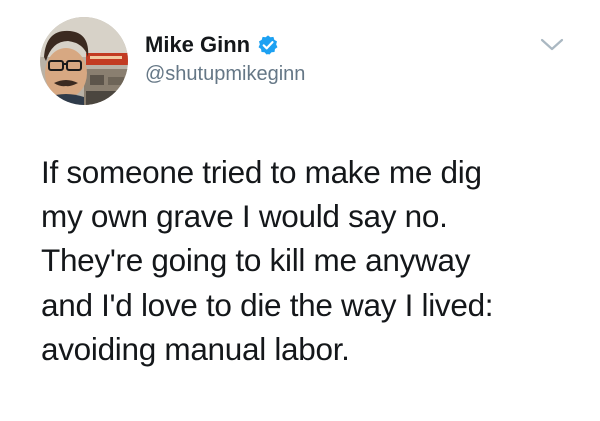 The image size is (600, 421). Describe the element at coordinates (225, 74) in the screenshot. I see `username: @shutupmikeginn` at that location.